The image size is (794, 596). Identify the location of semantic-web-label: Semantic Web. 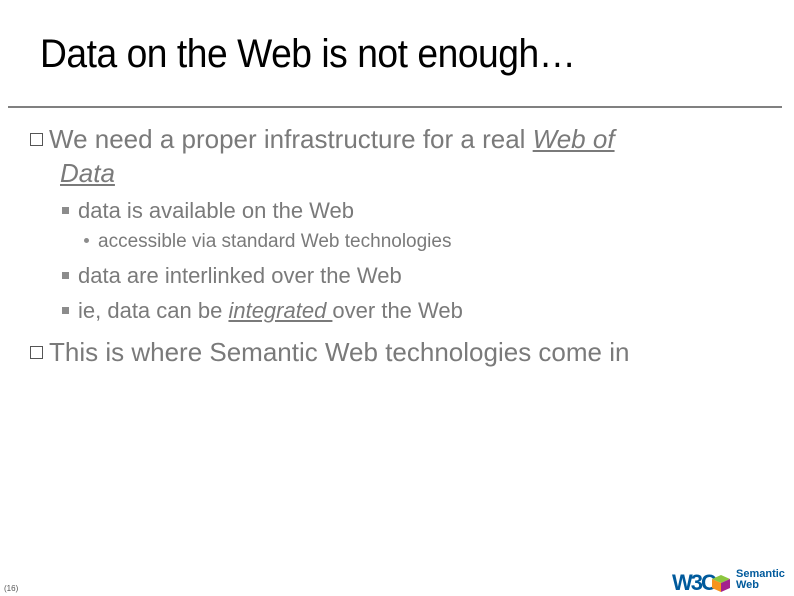
(760, 580).